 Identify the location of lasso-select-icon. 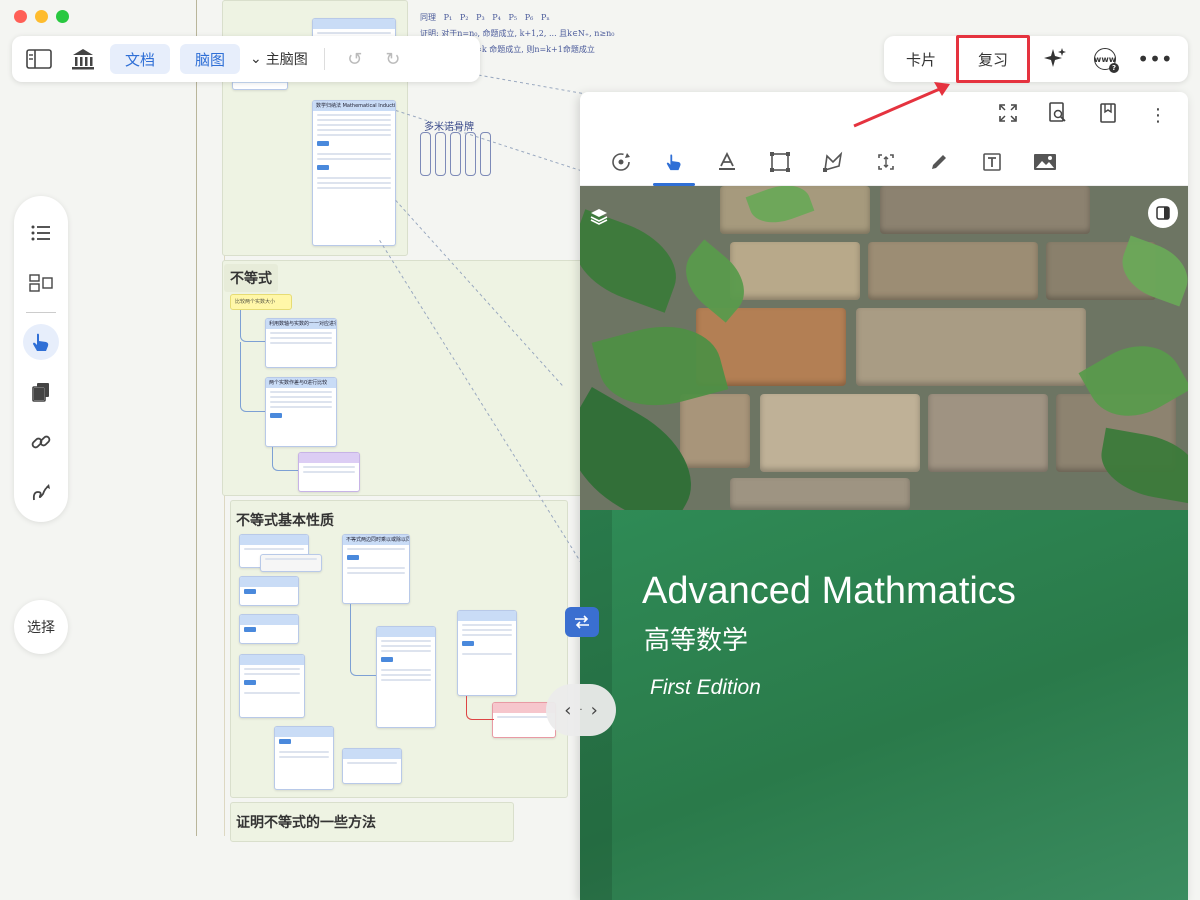
(833, 162).